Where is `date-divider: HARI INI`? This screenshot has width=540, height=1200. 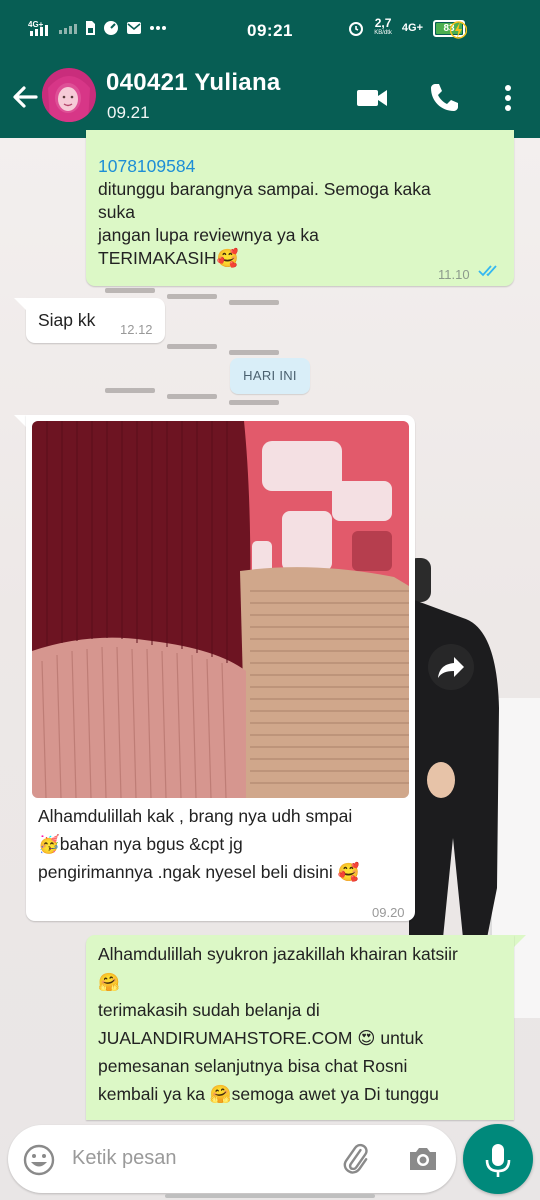
date-divider: HARI INI is located at coordinates (270, 376).